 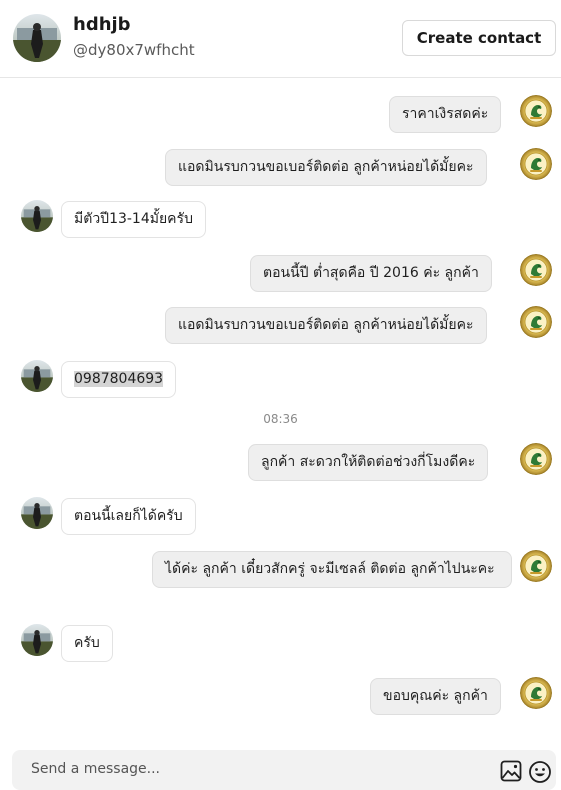 What do you see at coordinates (134, 50) in the screenshot?
I see `contact-handle: @dy80x7wfhcht` at bounding box center [134, 50].